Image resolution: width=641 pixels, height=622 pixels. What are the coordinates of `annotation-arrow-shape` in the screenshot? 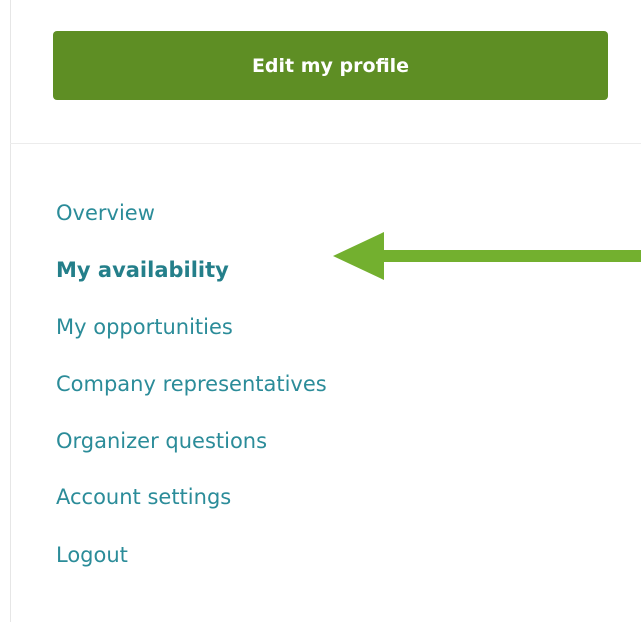 It's located at (487, 256).